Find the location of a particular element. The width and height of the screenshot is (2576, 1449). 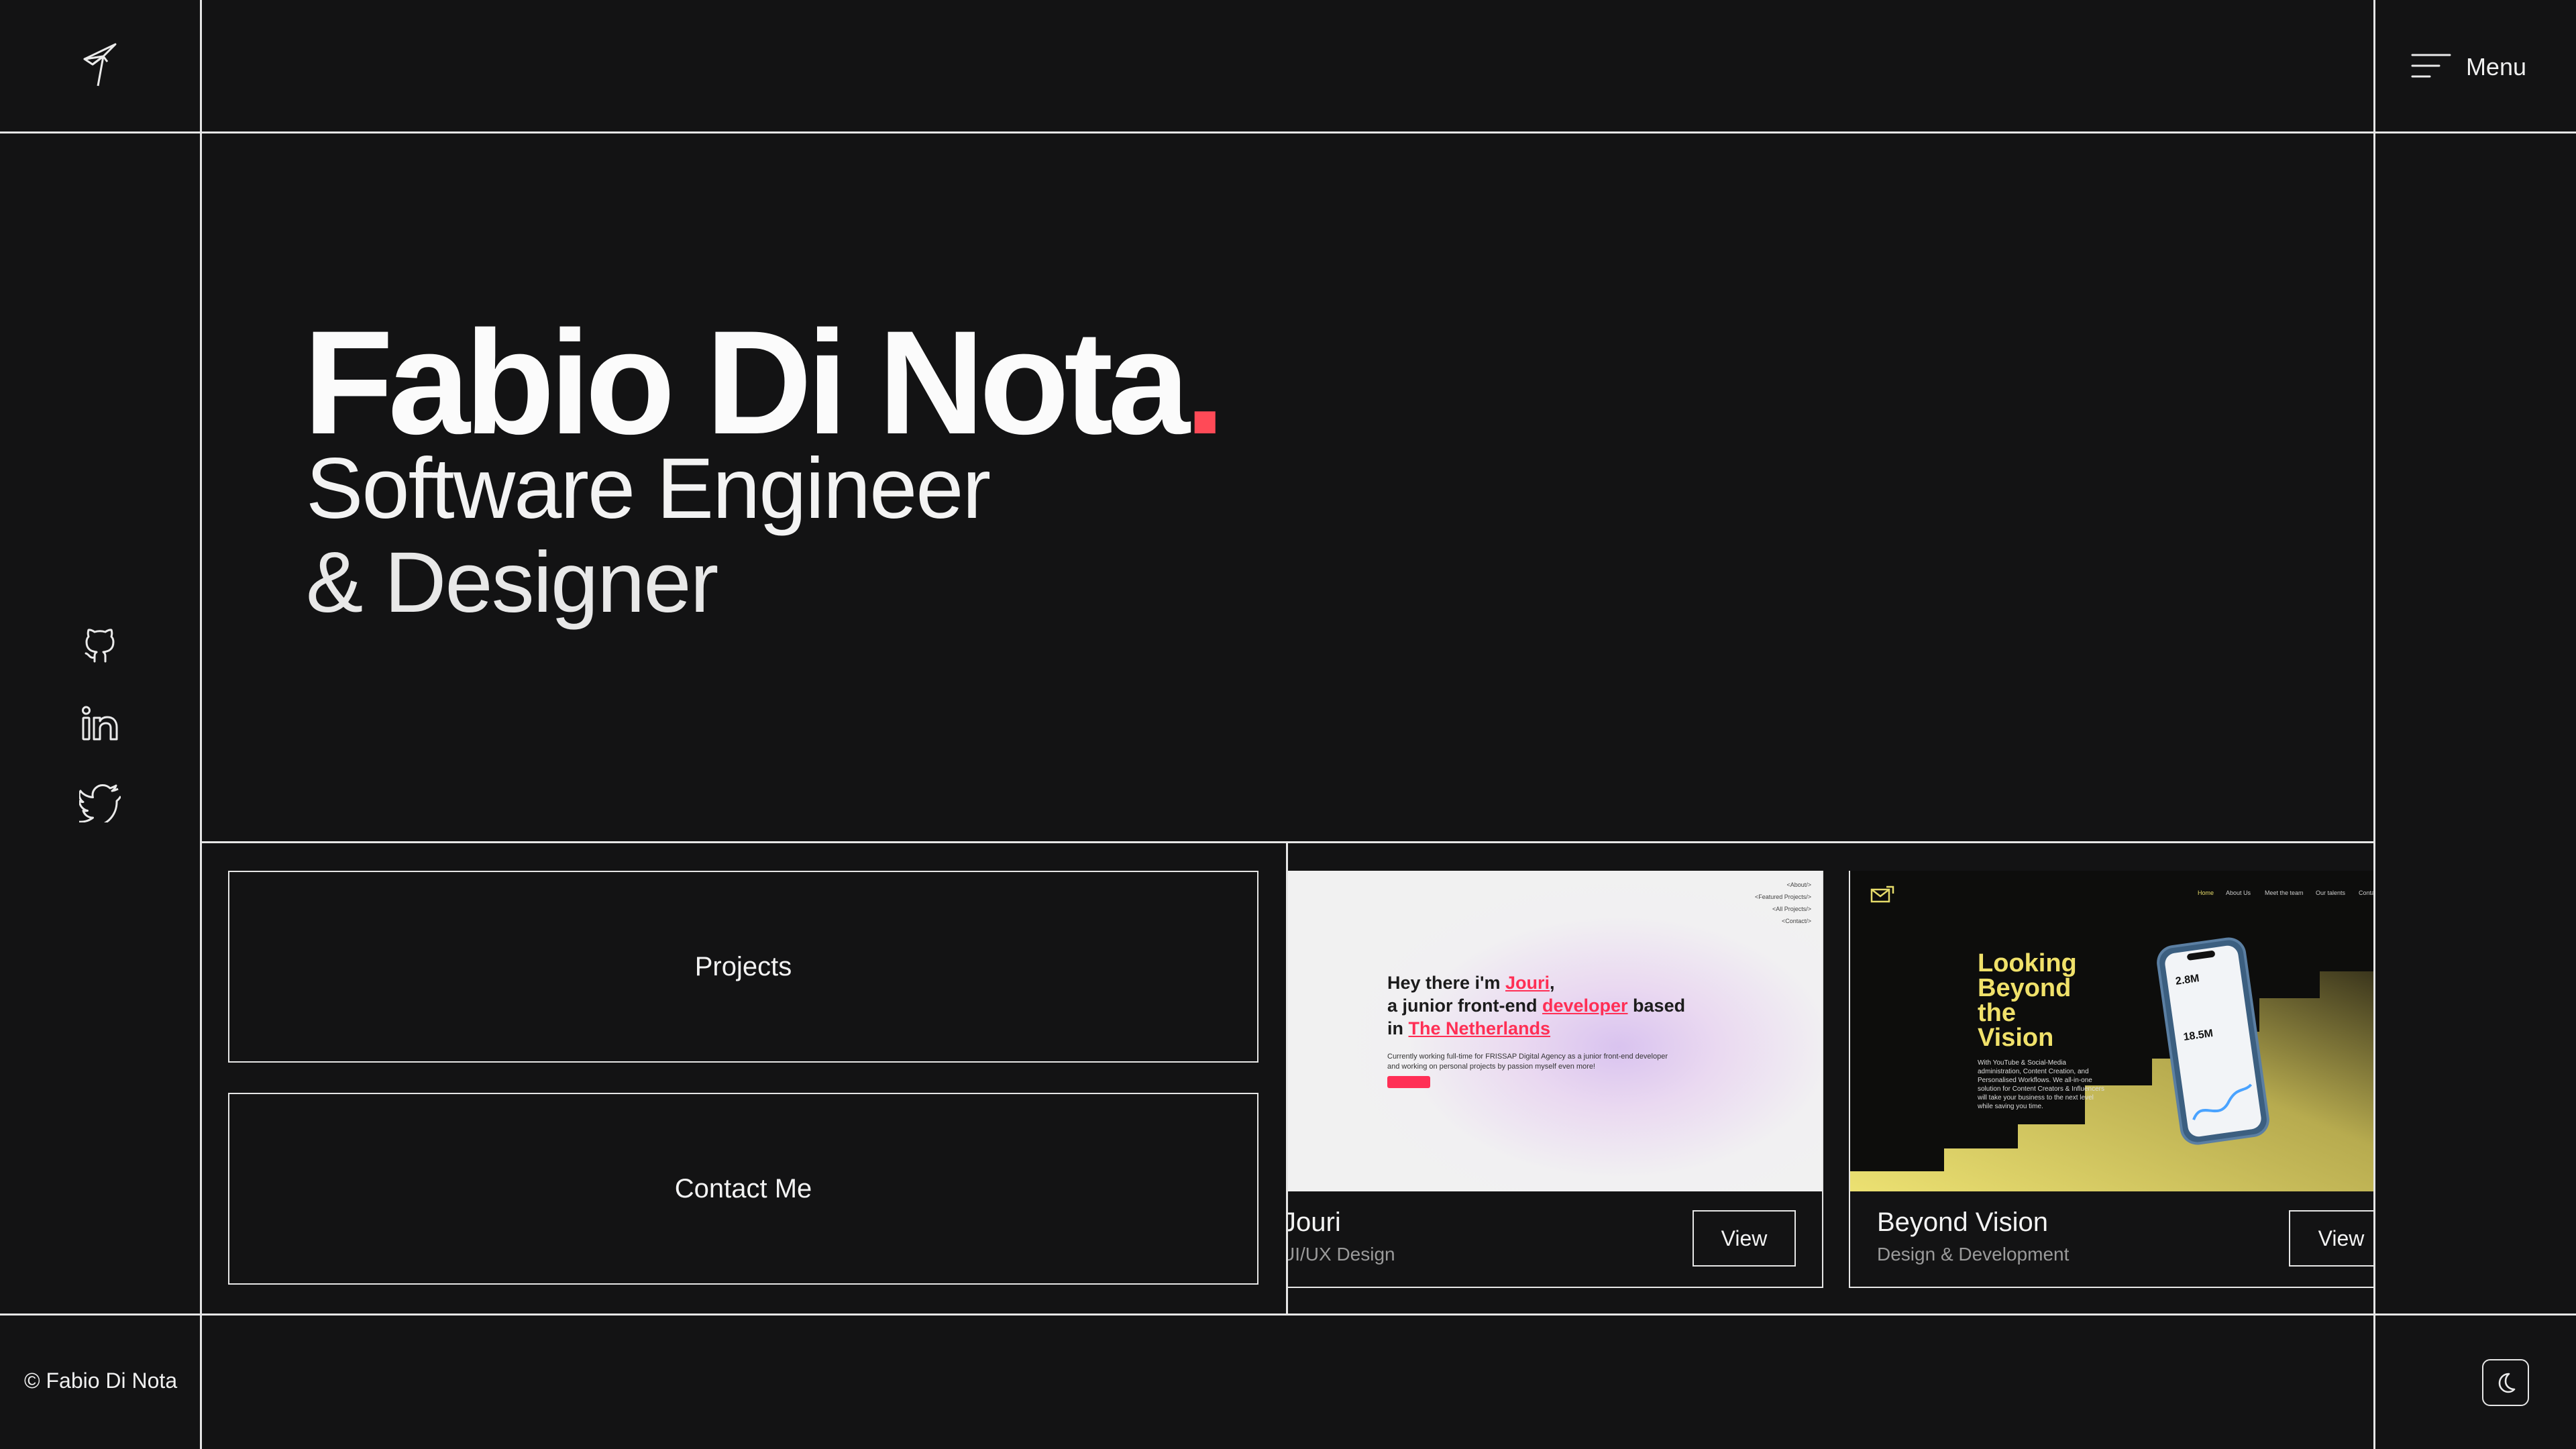

preview-nav-item: <Contact/> is located at coordinates (1796, 921).